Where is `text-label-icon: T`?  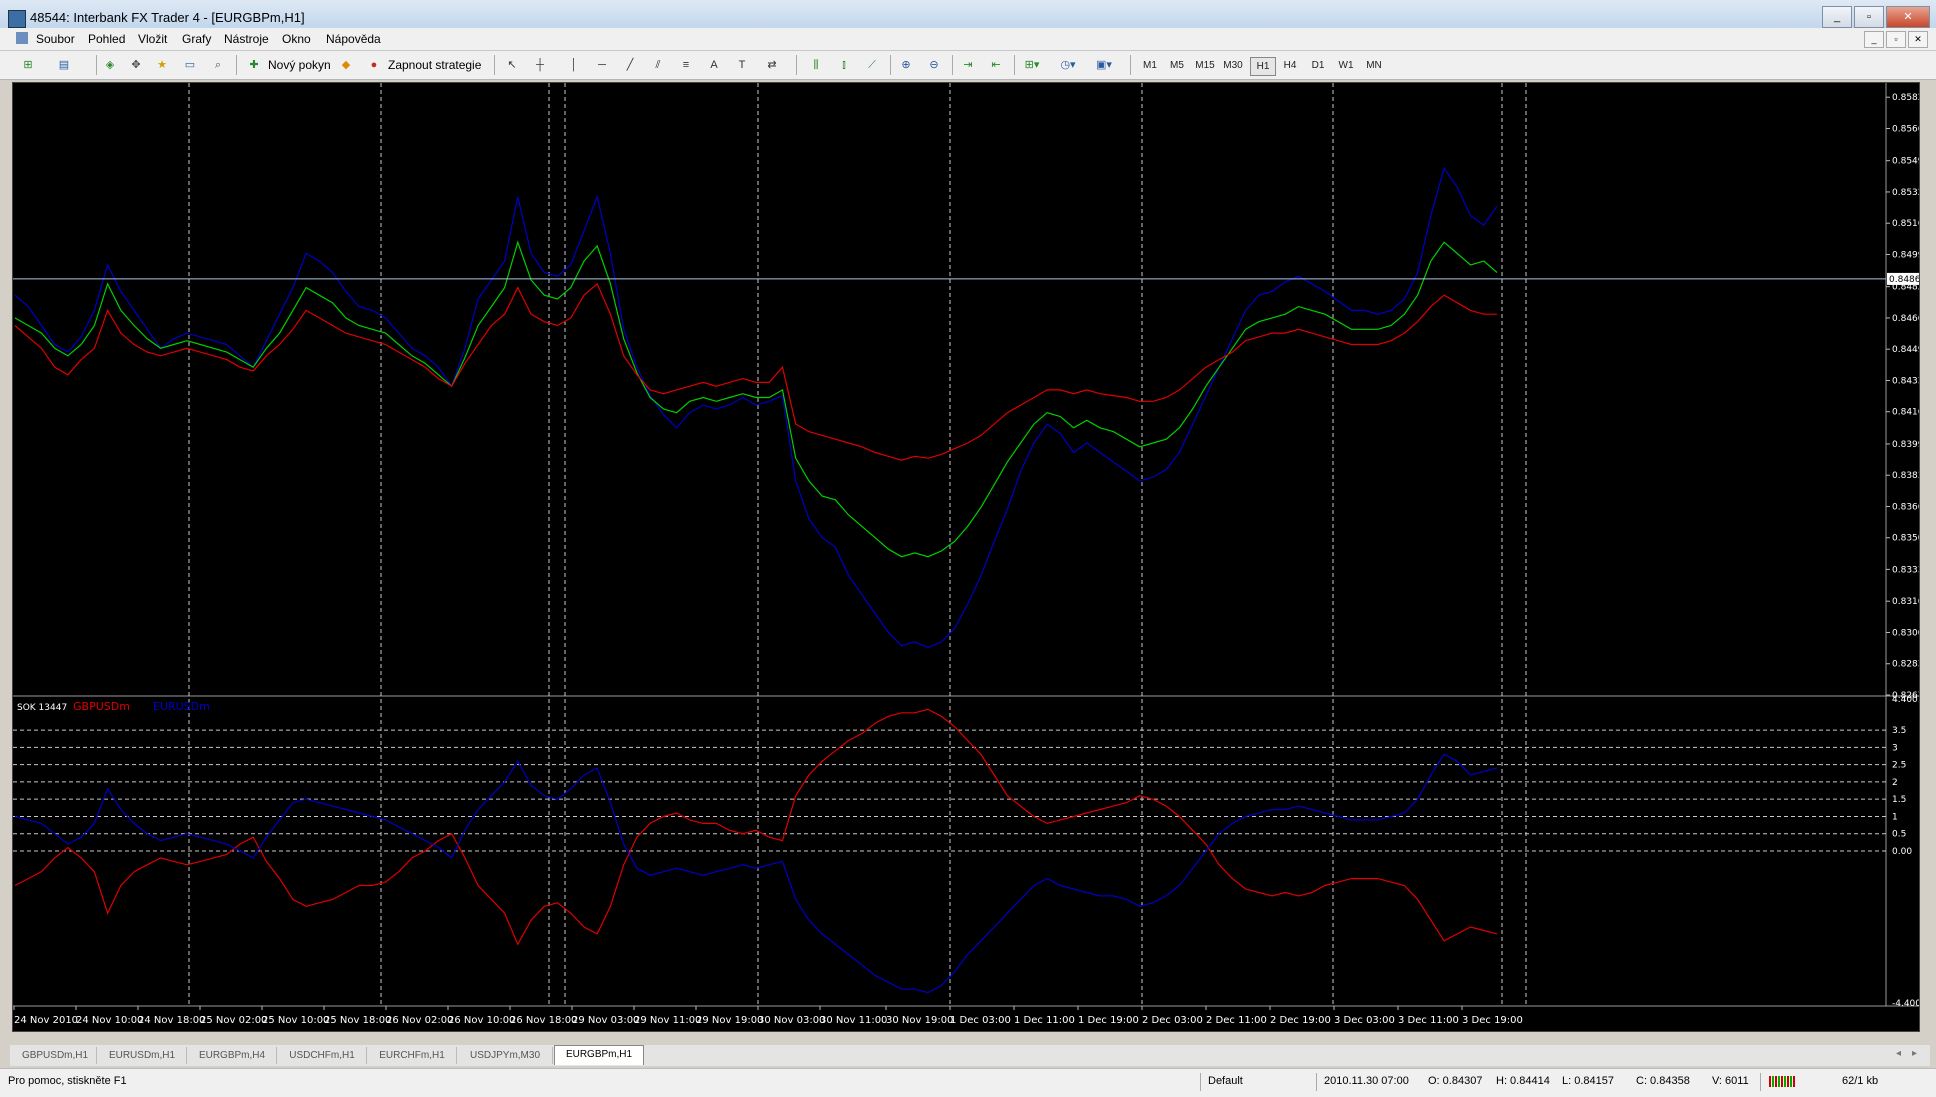 text-label-icon: T is located at coordinates (742, 65).